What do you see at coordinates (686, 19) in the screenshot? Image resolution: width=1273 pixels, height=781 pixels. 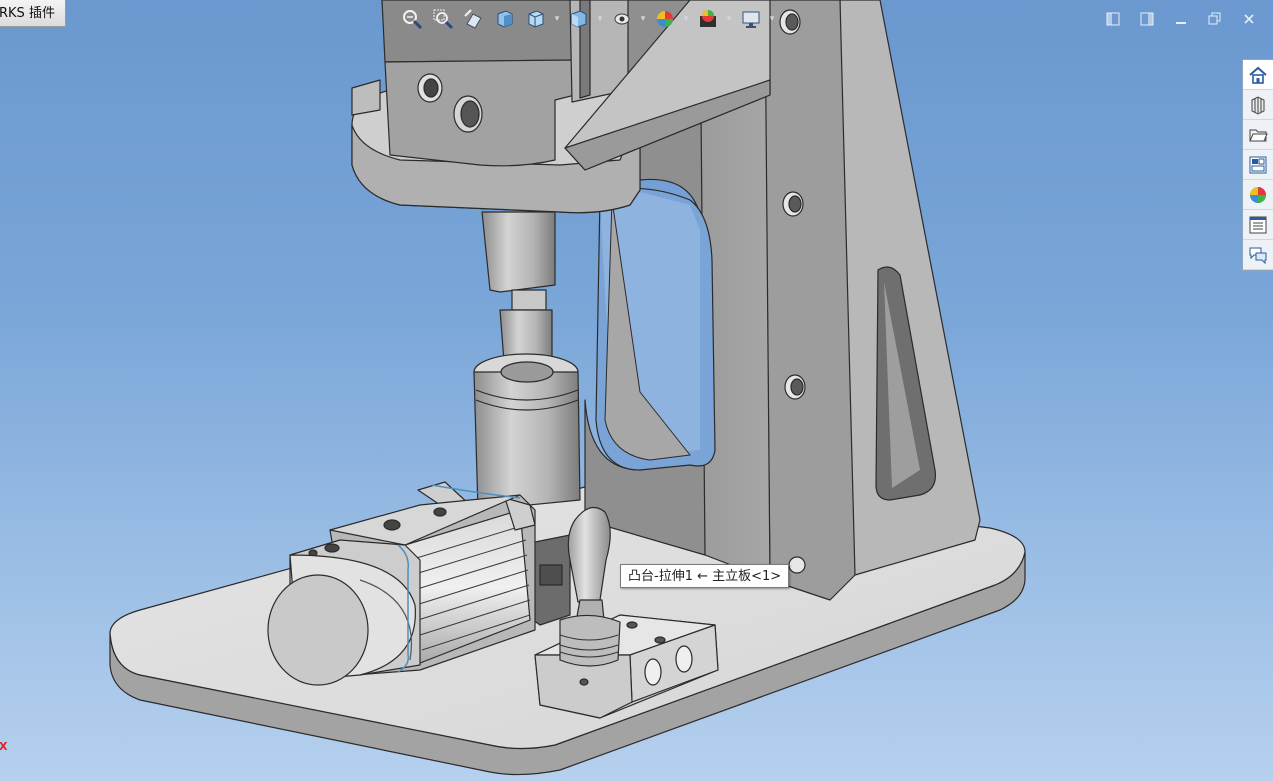 I see `edit-appearance-caret-icon: ▾` at bounding box center [686, 19].